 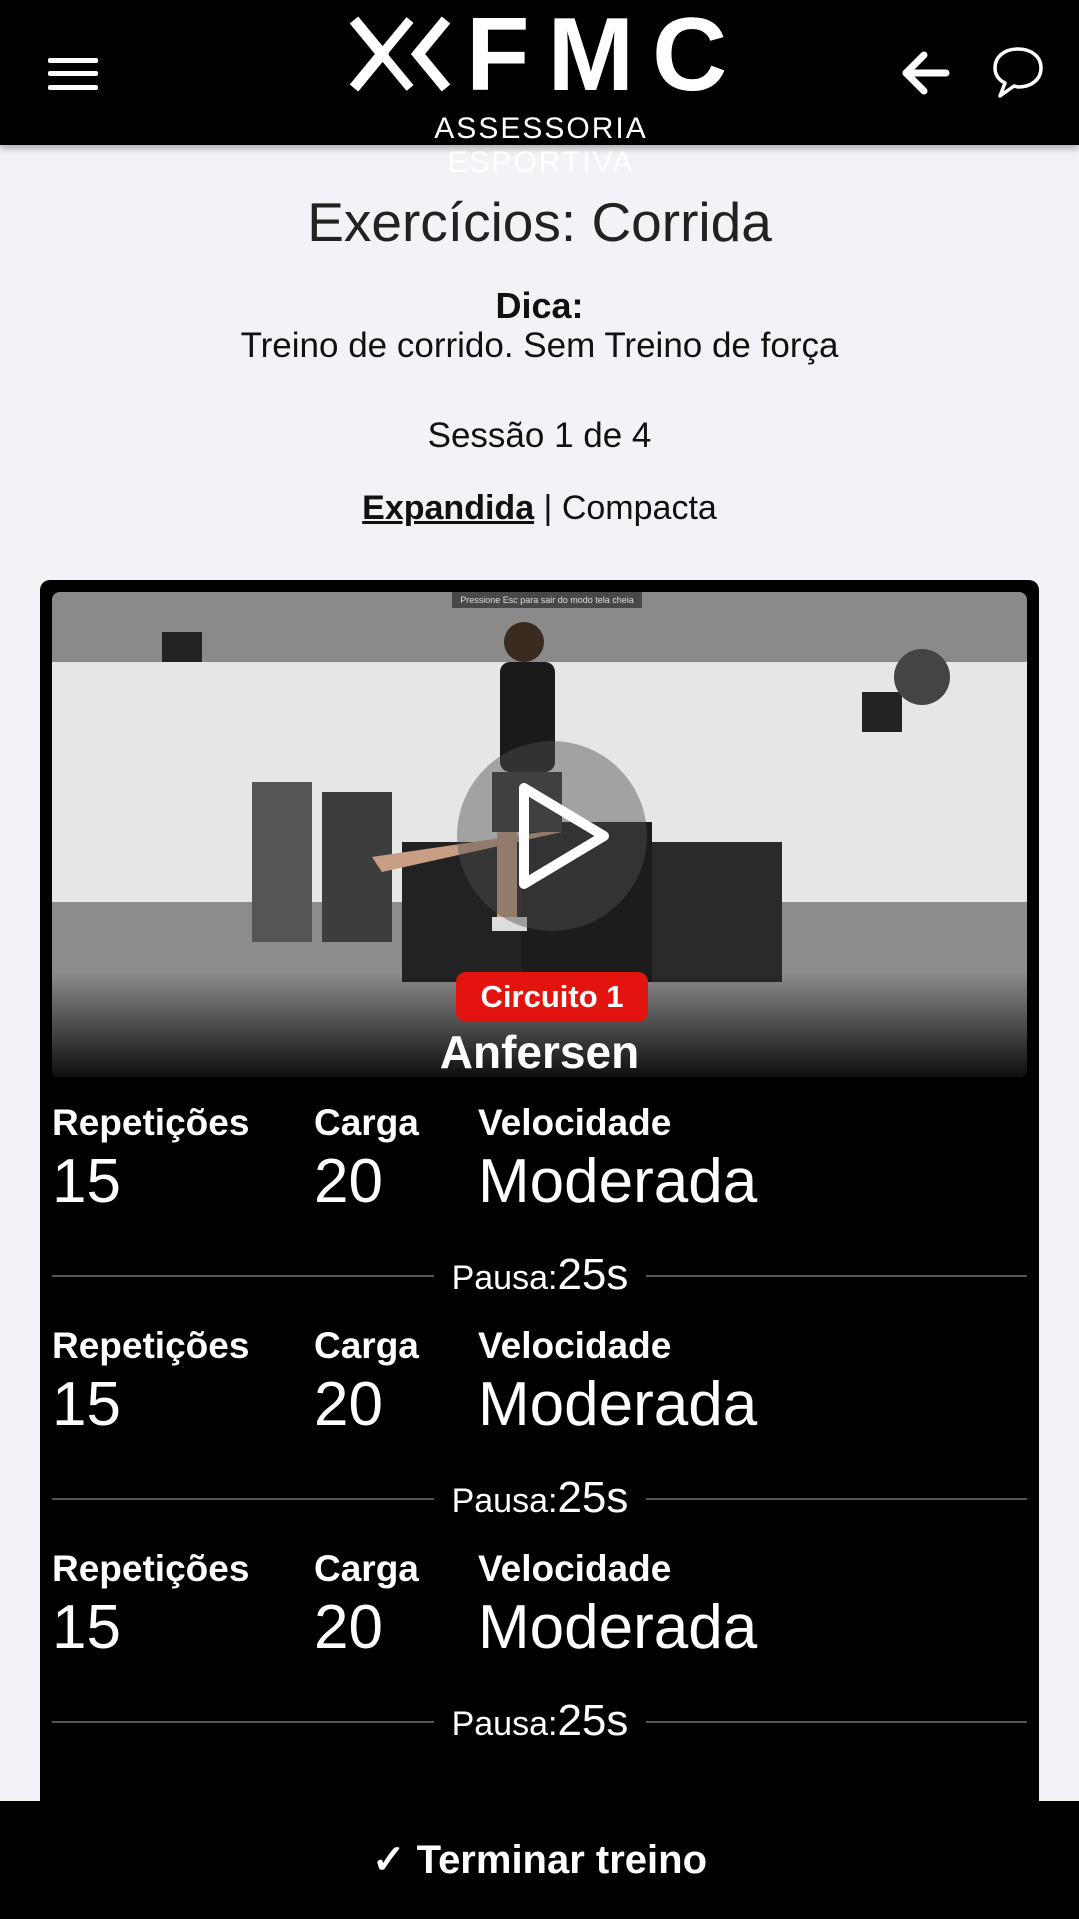 I want to click on tip-text: Treino de corrido. Sem Treino de força, so click(x=539, y=345).